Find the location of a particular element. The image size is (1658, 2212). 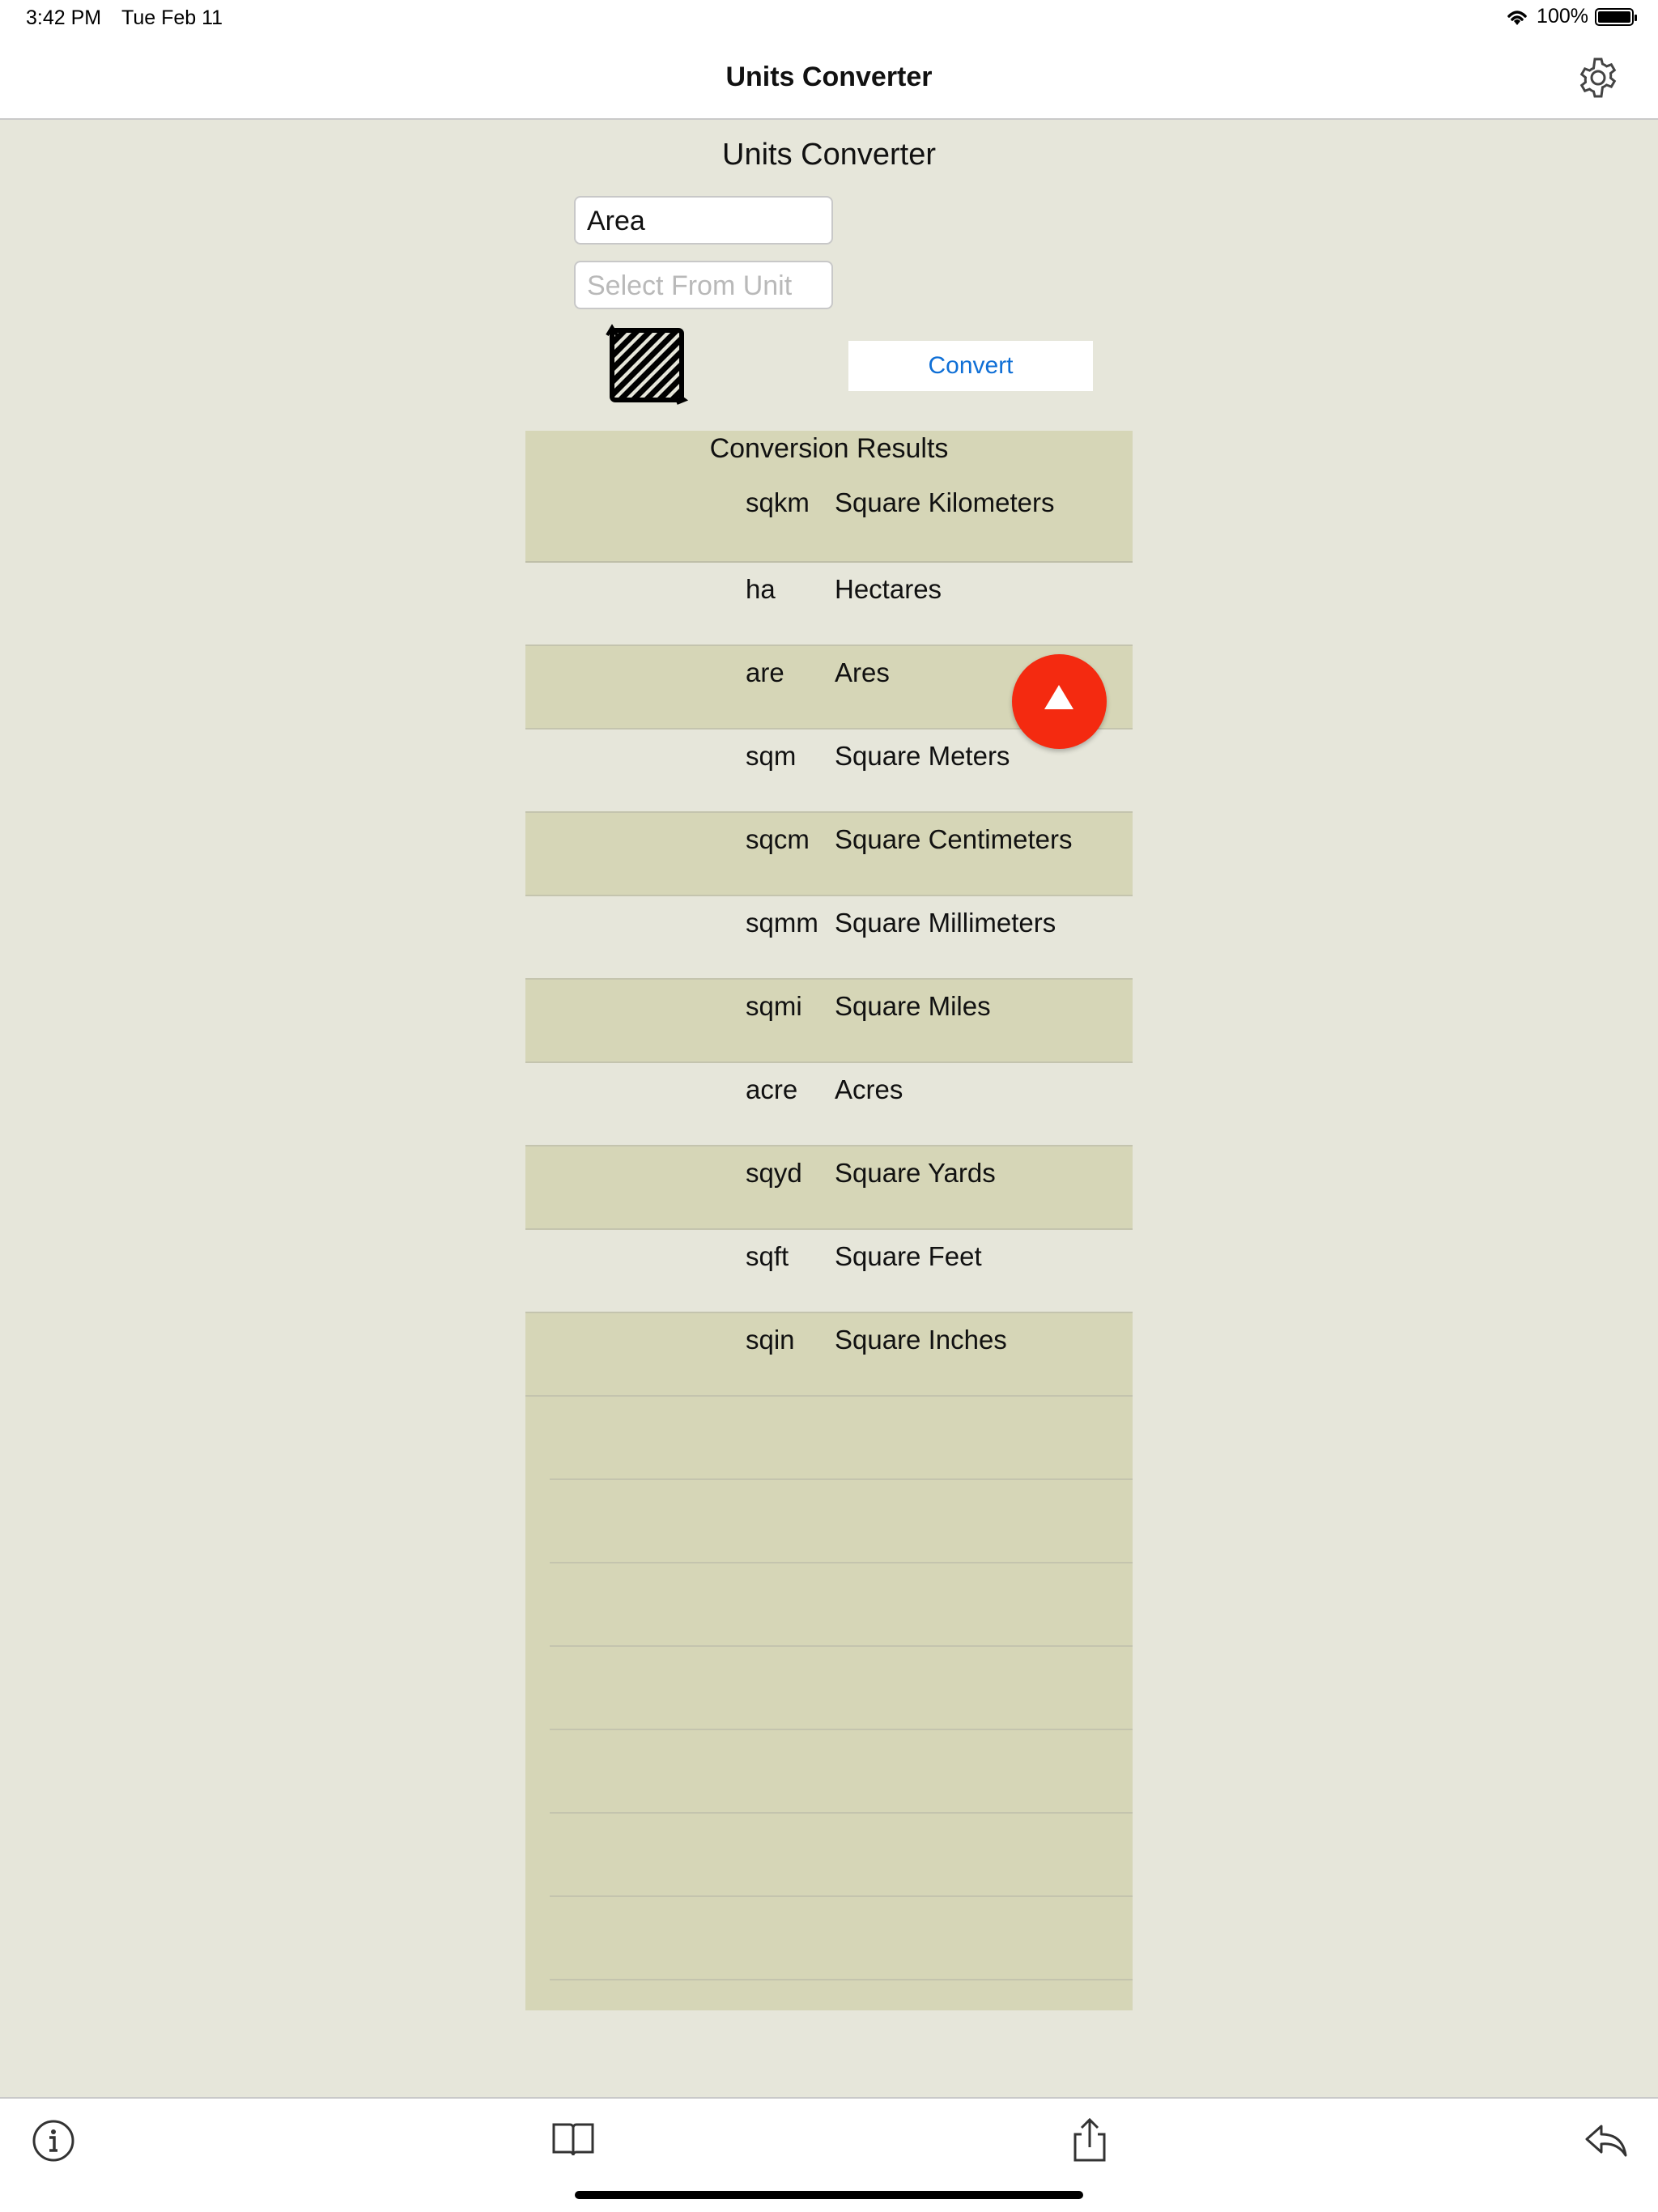

unit-symbol: sqcm is located at coordinates (778, 839).